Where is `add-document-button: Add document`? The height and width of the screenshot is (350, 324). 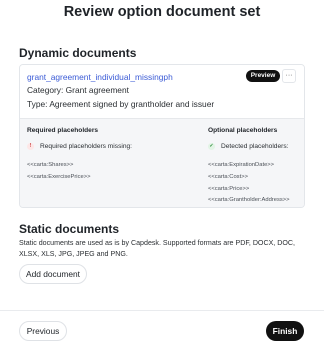 add-document-button: Add document is located at coordinates (53, 274).